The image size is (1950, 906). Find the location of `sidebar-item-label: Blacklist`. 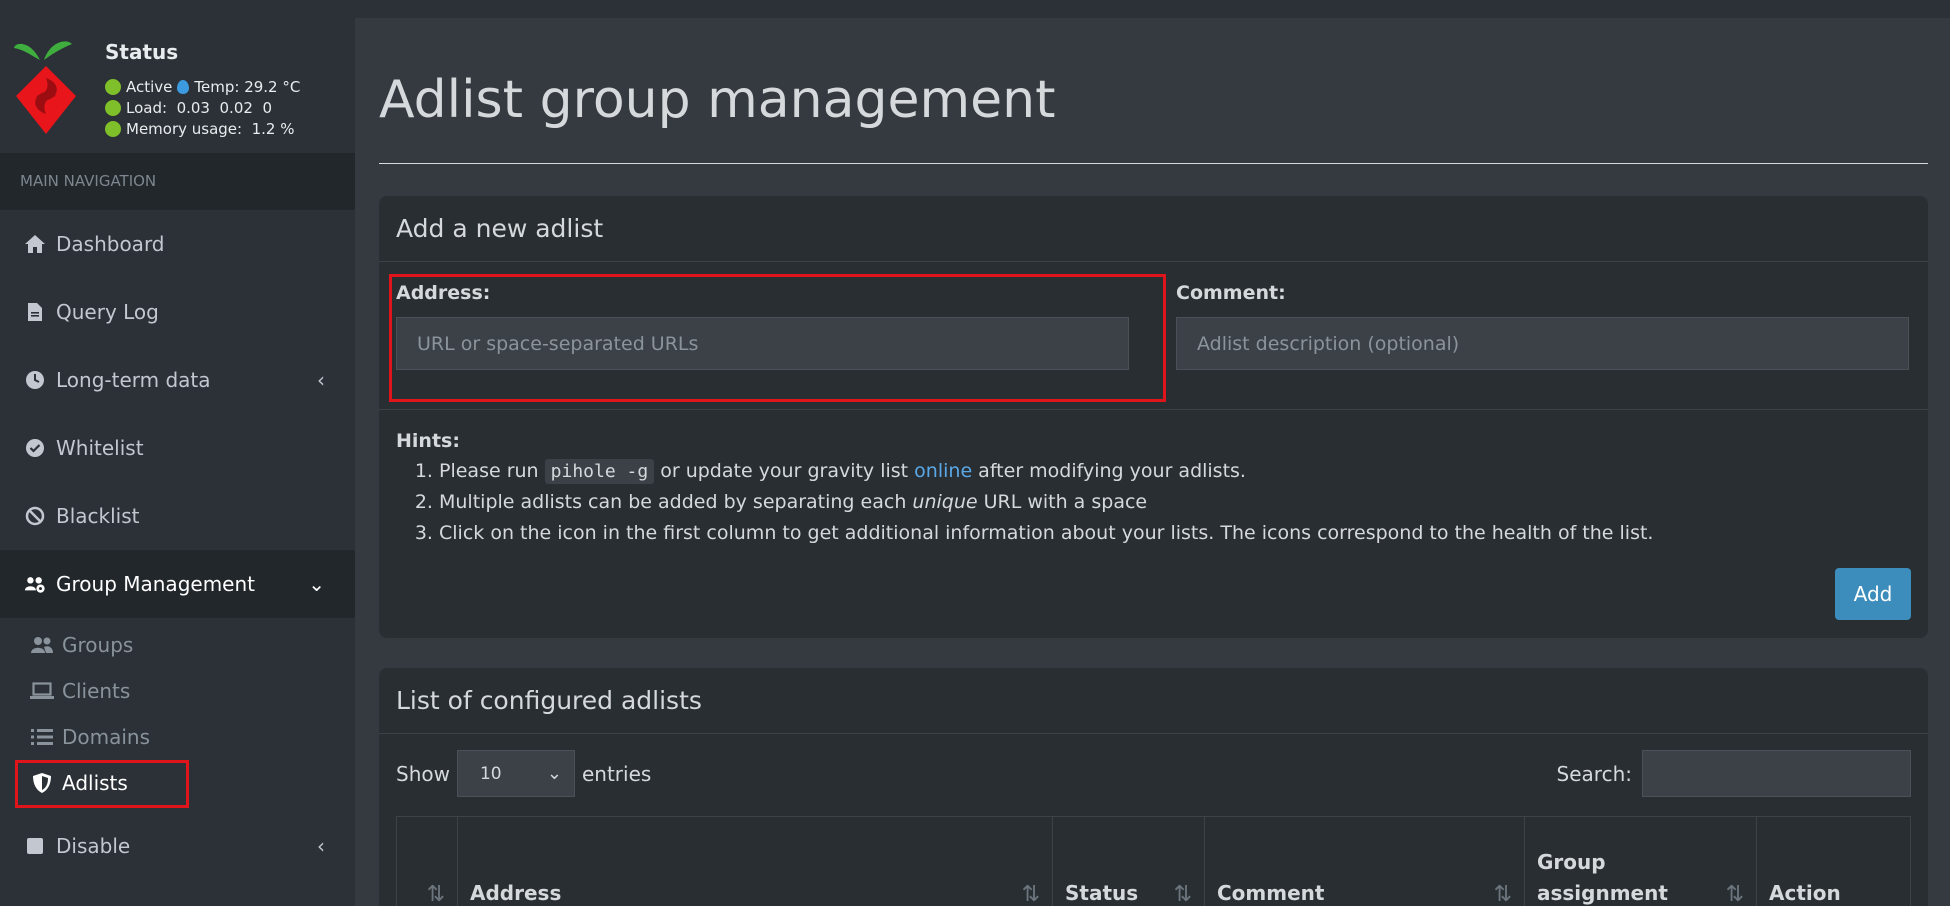

sidebar-item-label: Blacklist is located at coordinates (98, 516).